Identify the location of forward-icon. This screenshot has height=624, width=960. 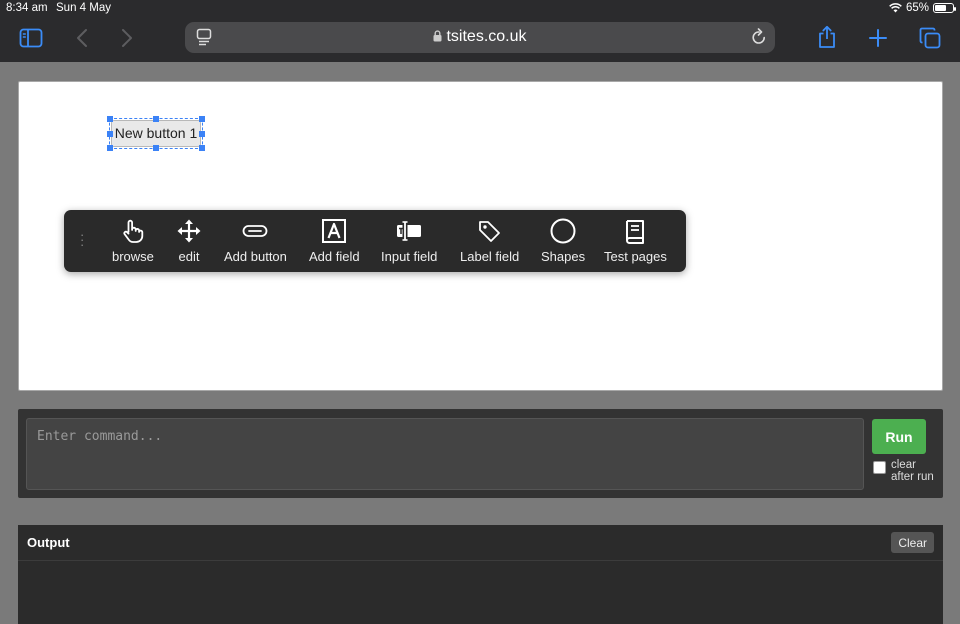
(127, 38).